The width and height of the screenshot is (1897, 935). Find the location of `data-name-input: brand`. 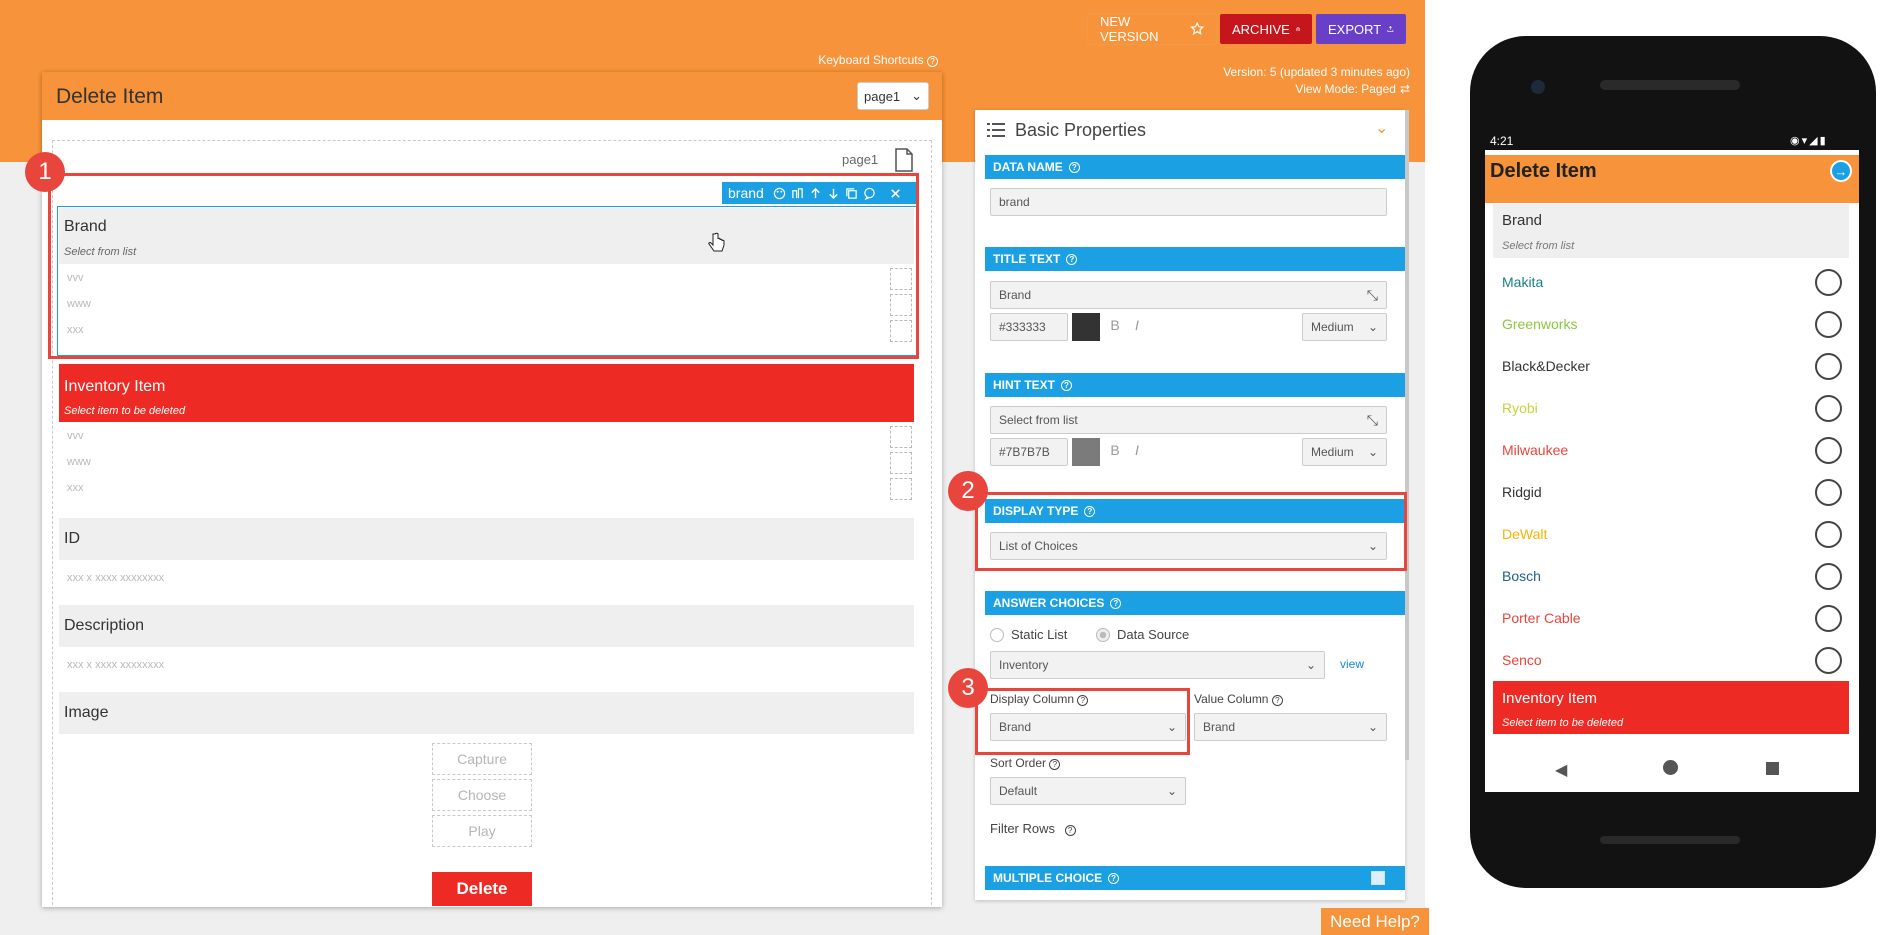

data-name-input: brand is located at coordinates (1188, 202).